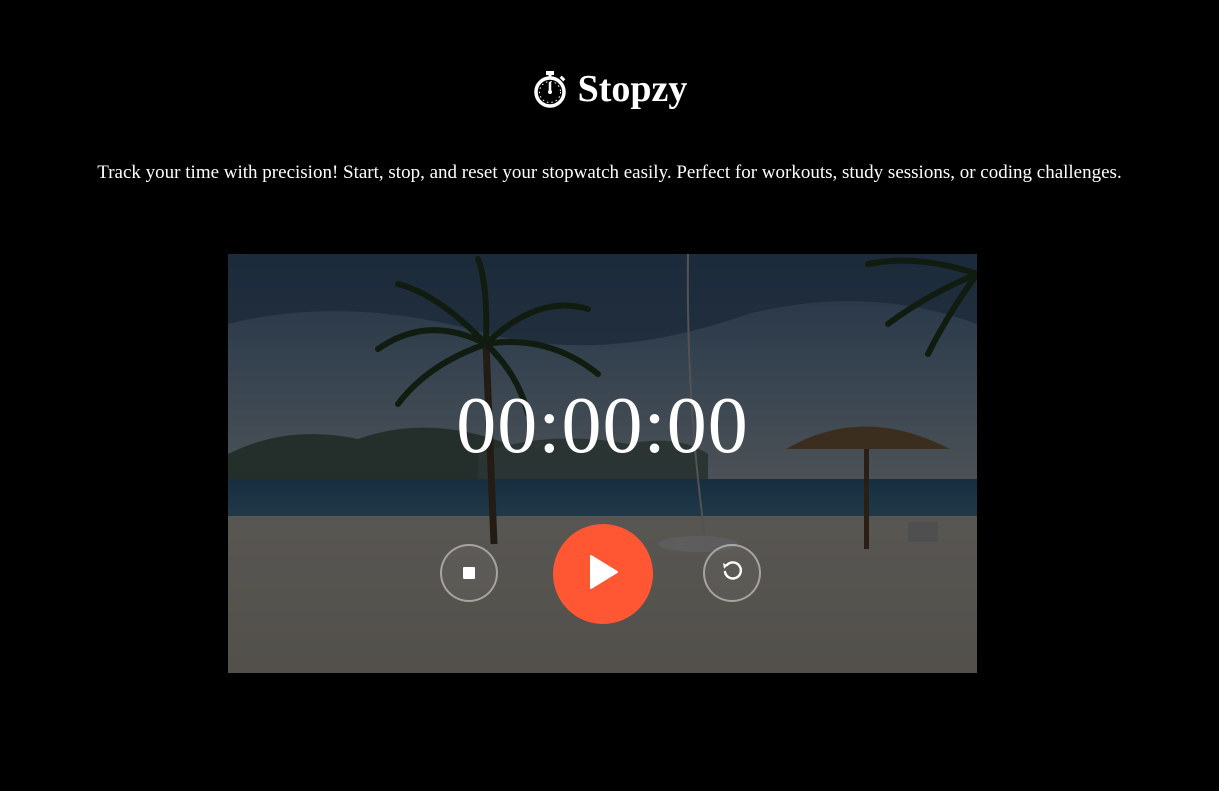 The height and width of the screenshot is (791, 1219). Describe the element at coordinates (632, 89) in the screenshot. I see `page-title: Stopzy` at that location.